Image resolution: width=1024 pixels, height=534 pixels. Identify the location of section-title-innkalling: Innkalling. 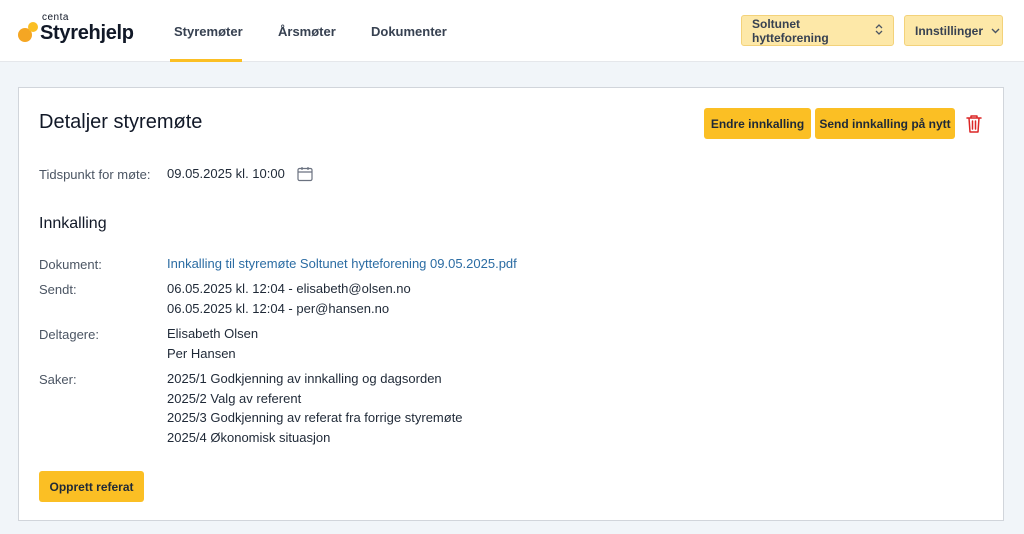
(73, 223).